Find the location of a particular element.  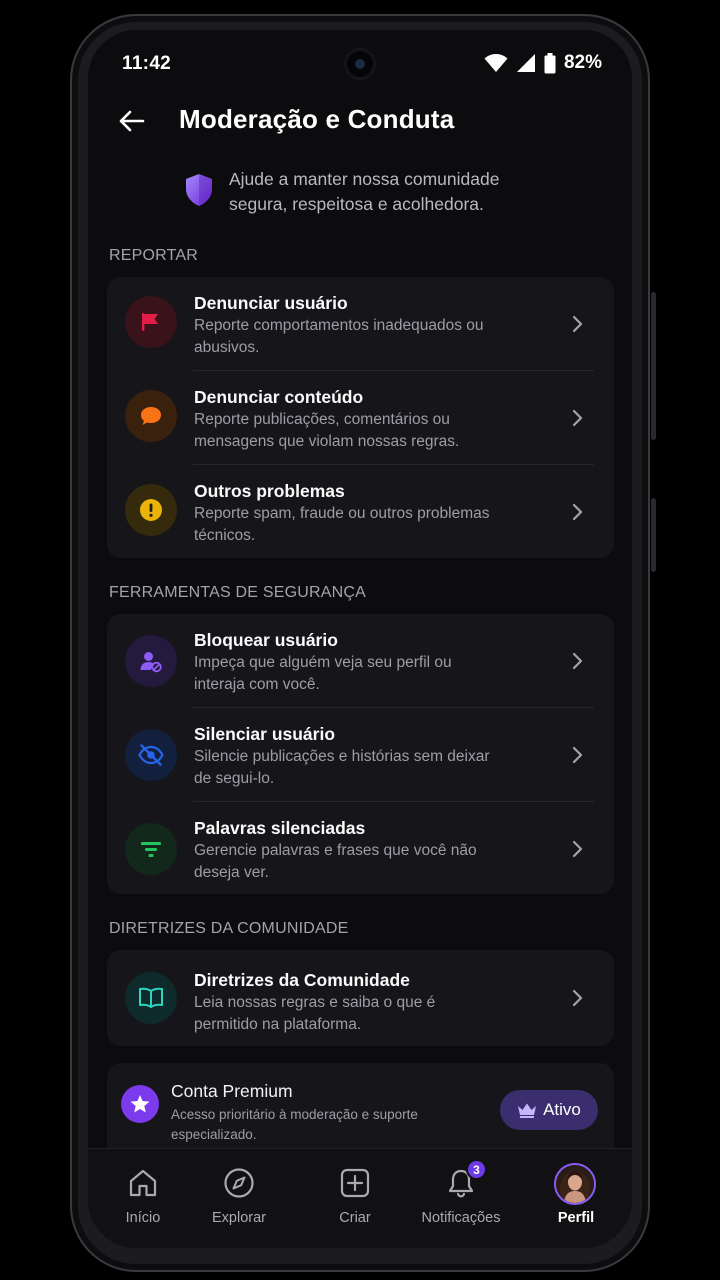

plus-square-icon is located at coordinates (355, 1183).